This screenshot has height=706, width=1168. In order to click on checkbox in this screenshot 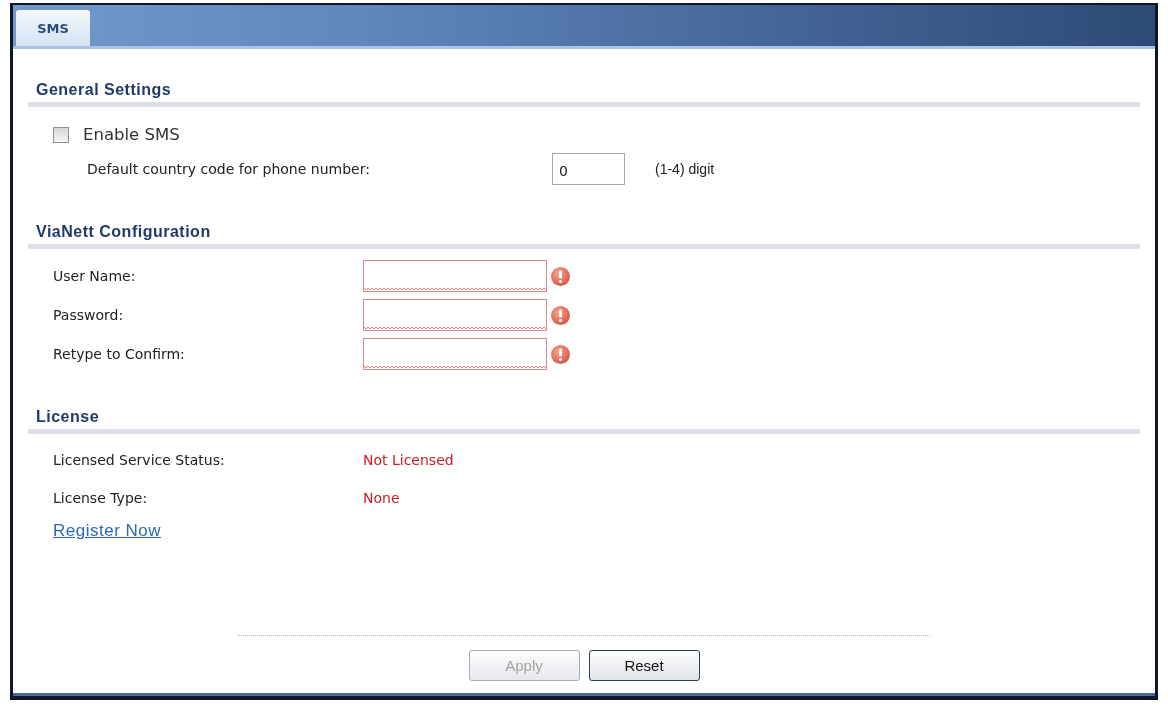, I will do `click(61, 135)`.